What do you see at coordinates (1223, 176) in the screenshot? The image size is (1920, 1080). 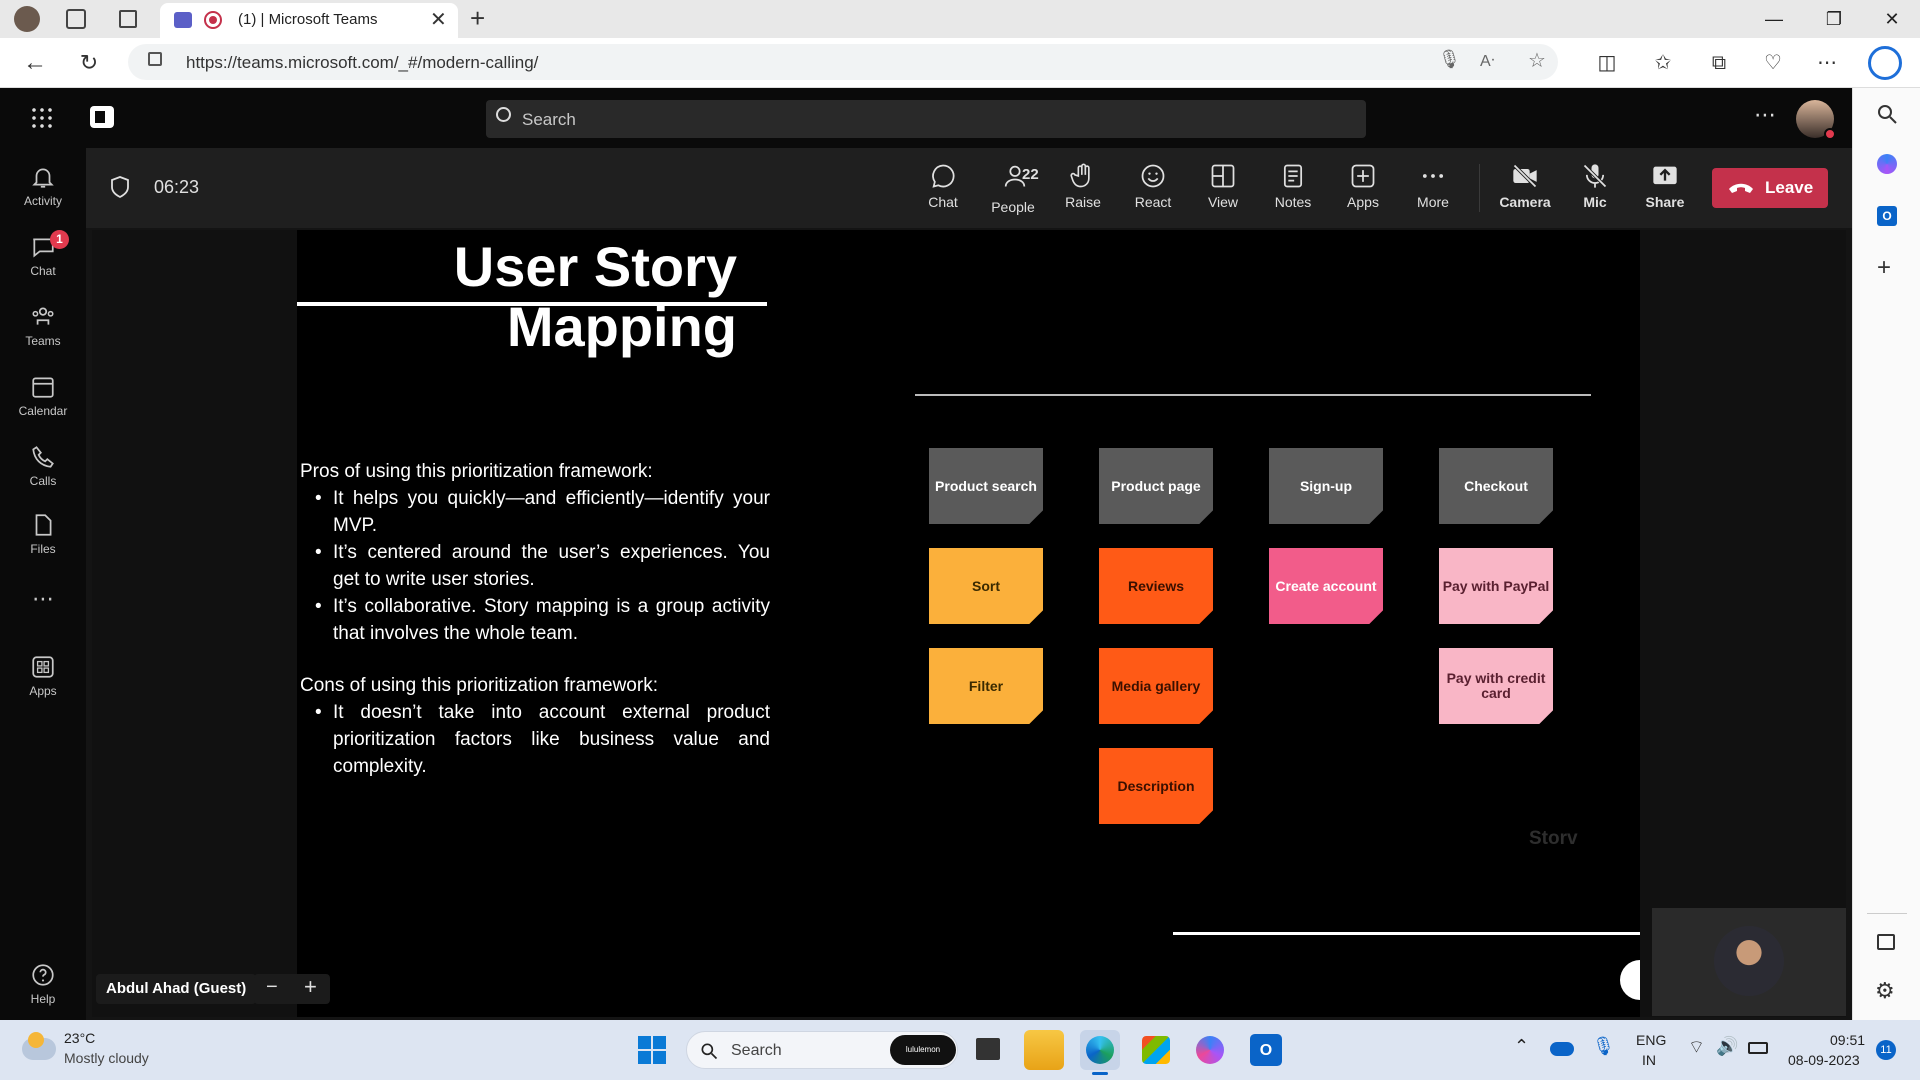 I see `view-icon` at bounding box center [1223, 176].